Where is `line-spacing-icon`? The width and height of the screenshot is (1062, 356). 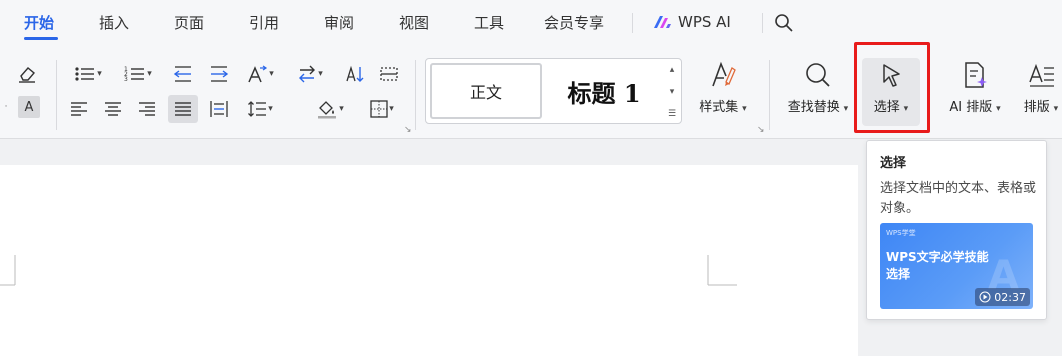 line-spacing-icon is located at coordinates (257, 109).